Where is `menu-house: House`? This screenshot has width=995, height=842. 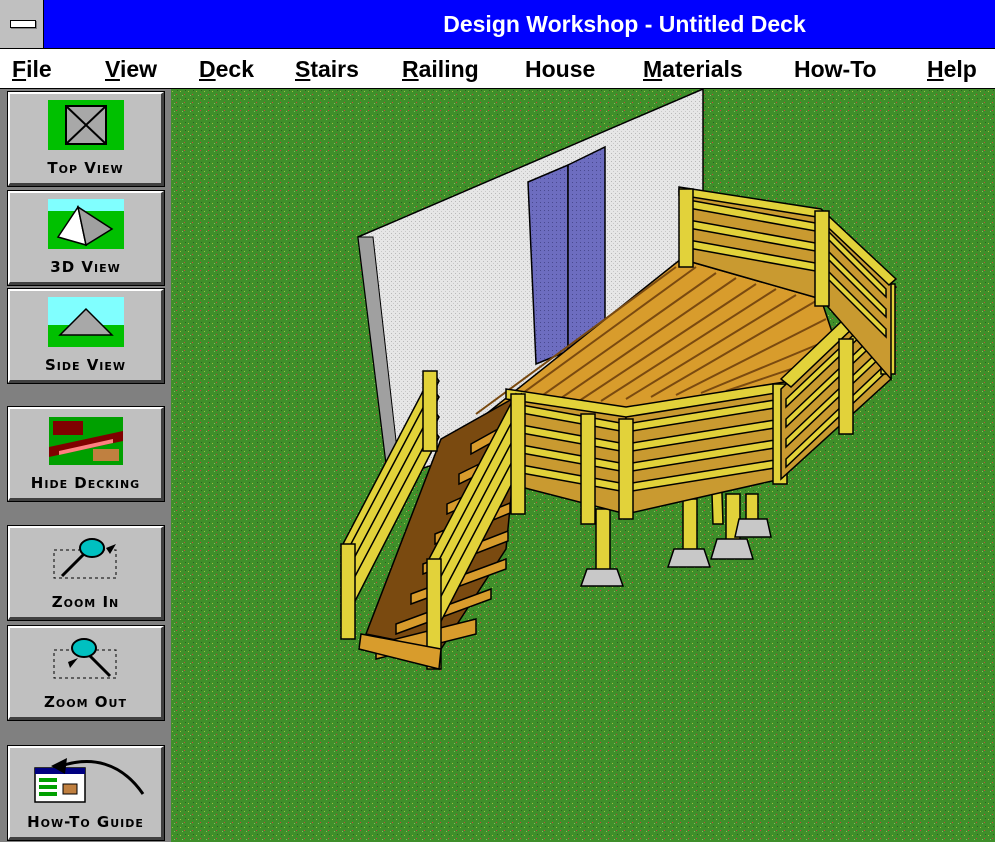 menu-house: House is located at coordinates (560, 69).